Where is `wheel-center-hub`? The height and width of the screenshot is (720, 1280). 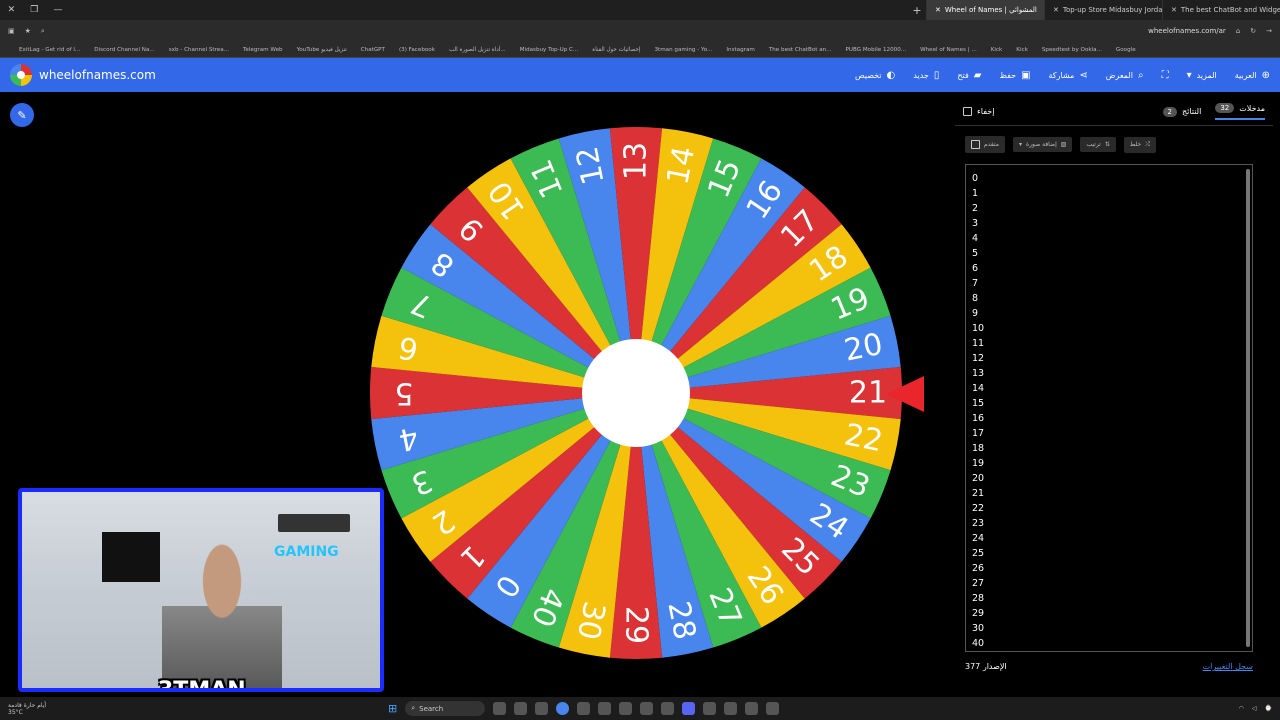
wheel-center-hub is located at coordinates (636, 393).